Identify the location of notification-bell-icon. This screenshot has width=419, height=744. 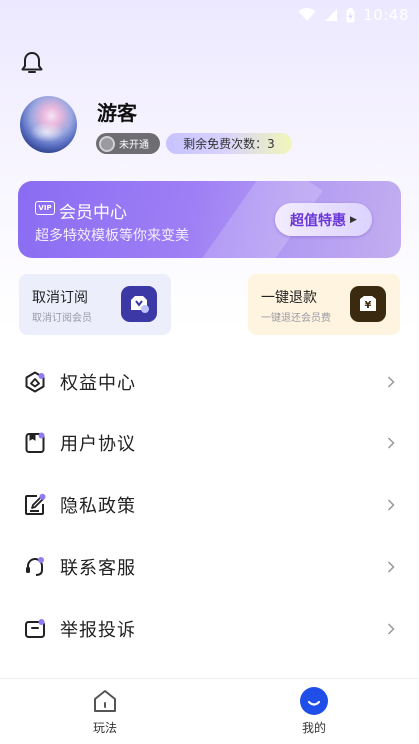
(32, 63).